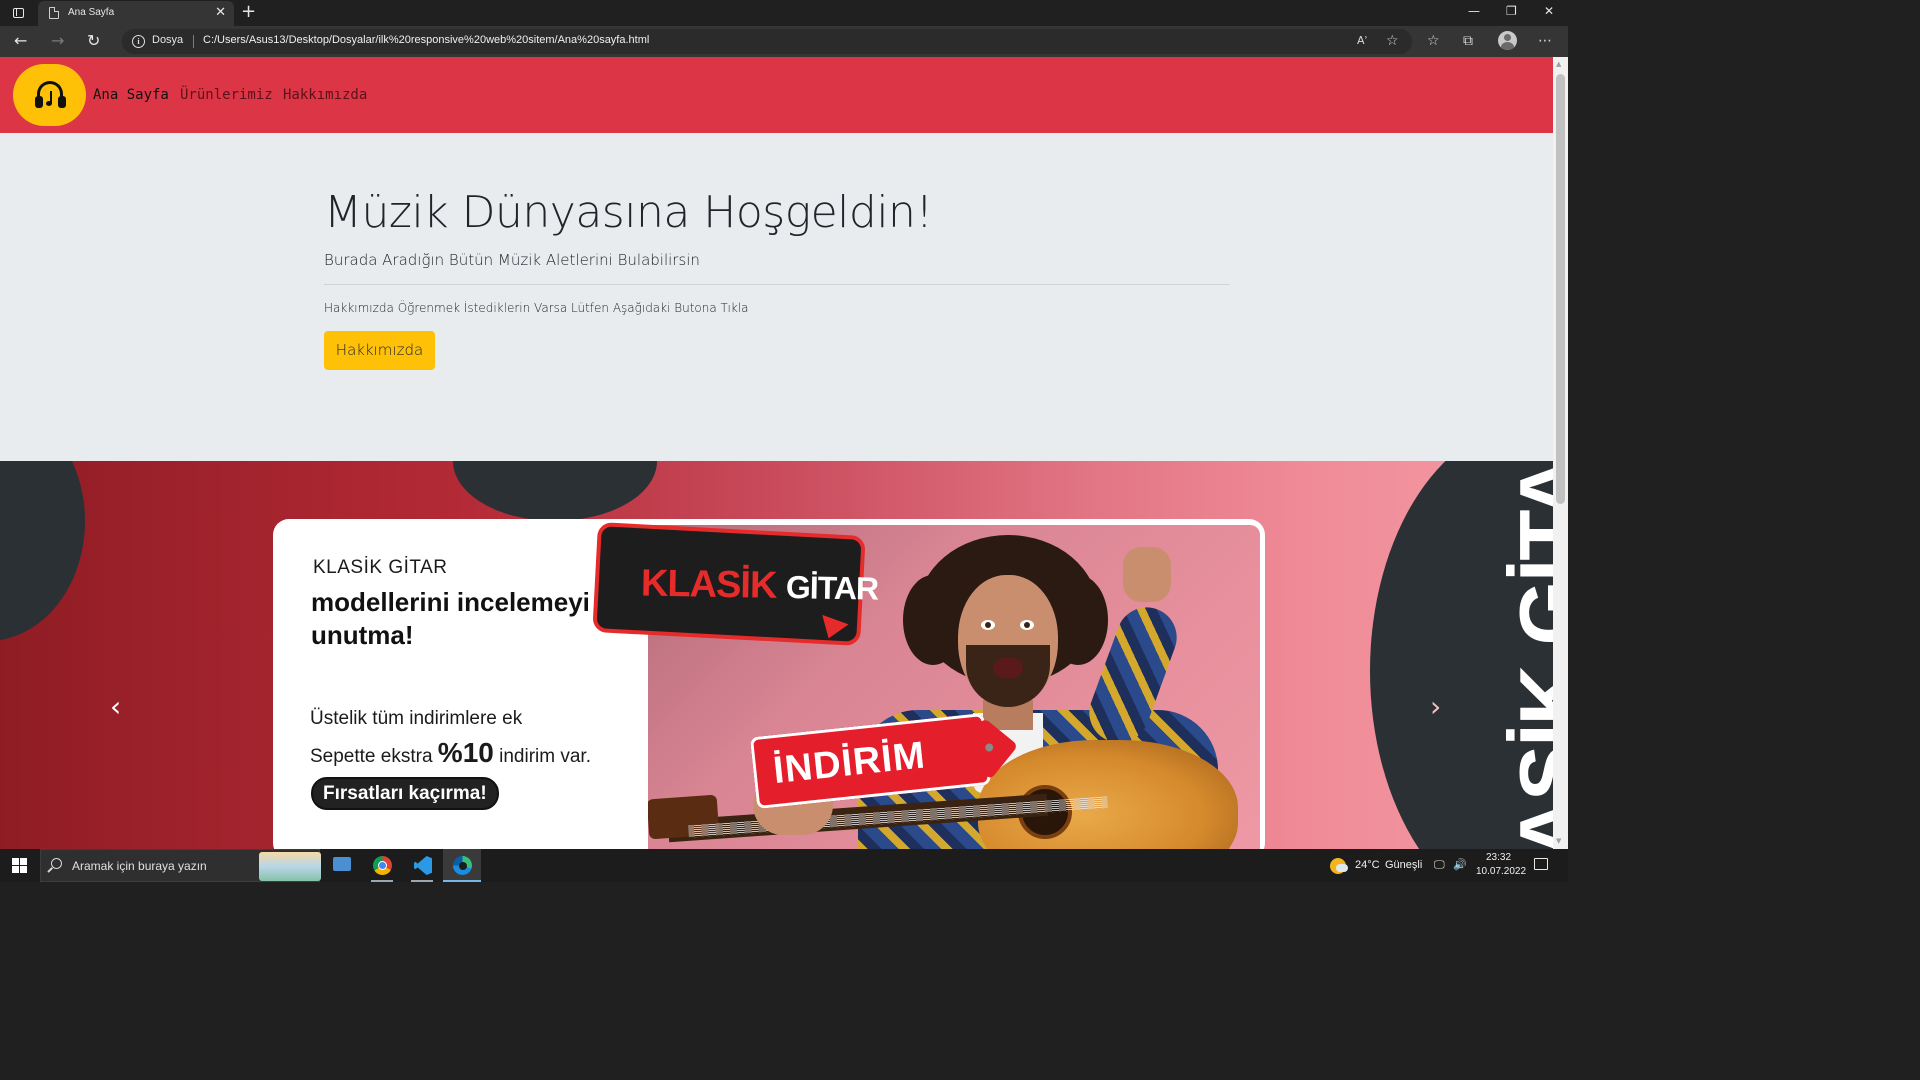 This screenshot has height=1080, width=1920. What do you see at coordinates (849, 763) in the screenshot?
I see `discount-tag-text: İNDİRİM` at bounding box center [849, 763].